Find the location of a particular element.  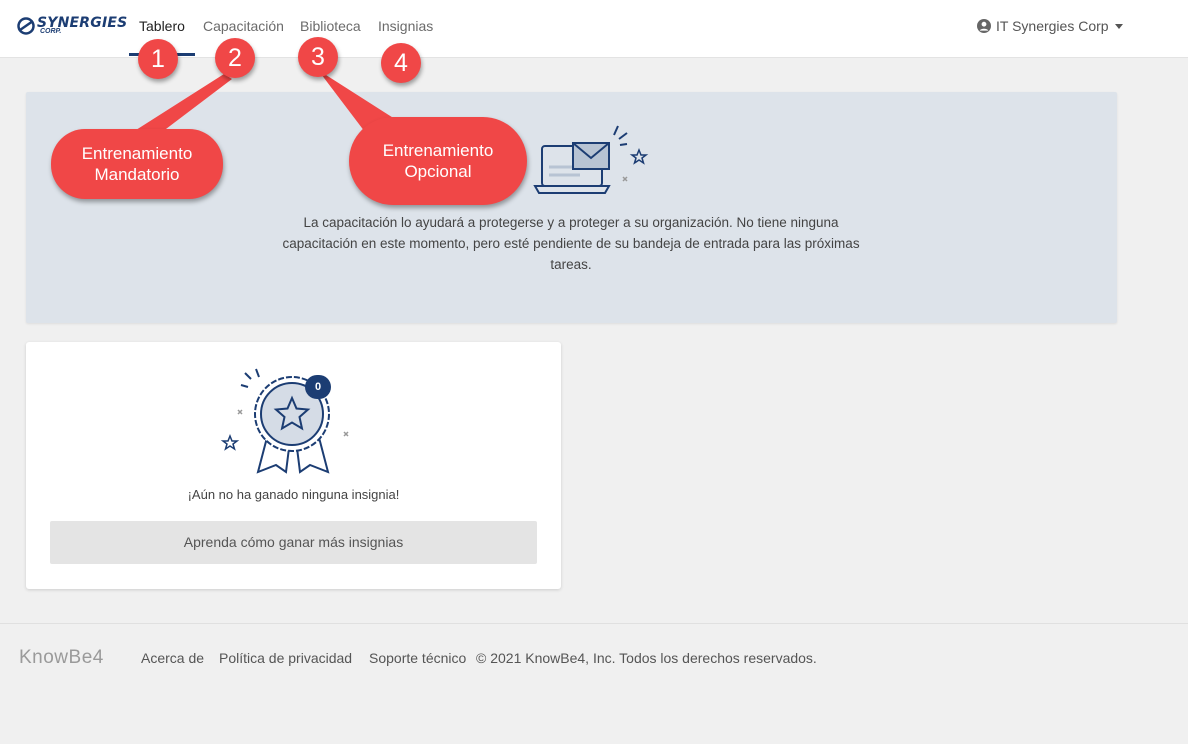

annotation-marker-3: 3 is located at coordinates (318, 57).